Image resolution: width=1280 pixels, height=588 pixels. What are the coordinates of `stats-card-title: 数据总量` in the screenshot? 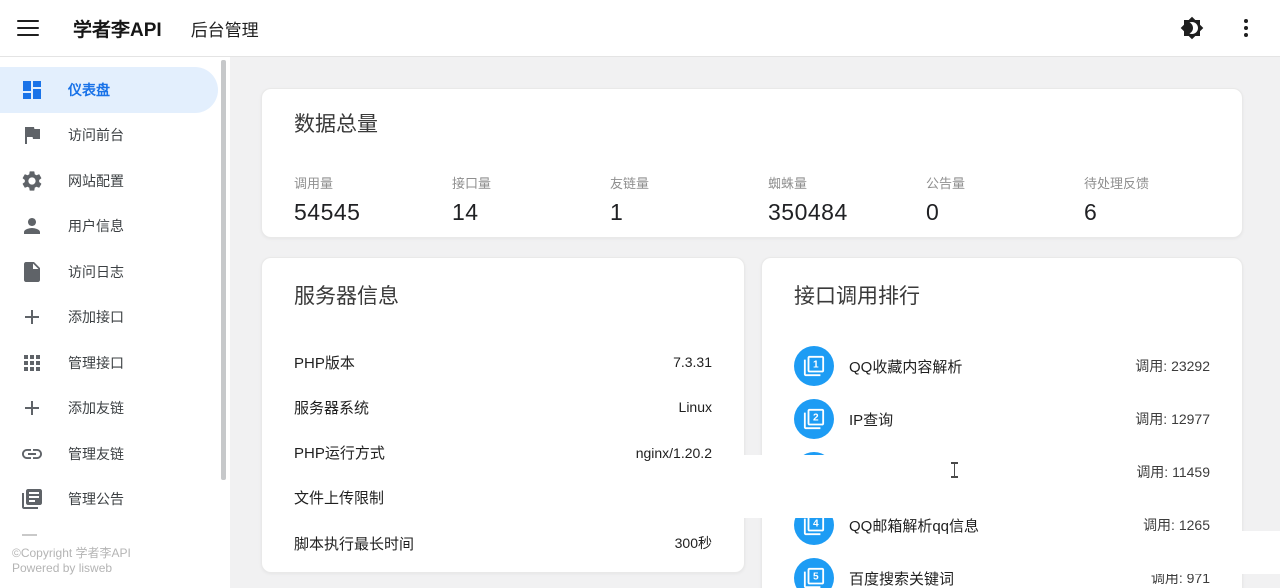 It's located at (336, 124).